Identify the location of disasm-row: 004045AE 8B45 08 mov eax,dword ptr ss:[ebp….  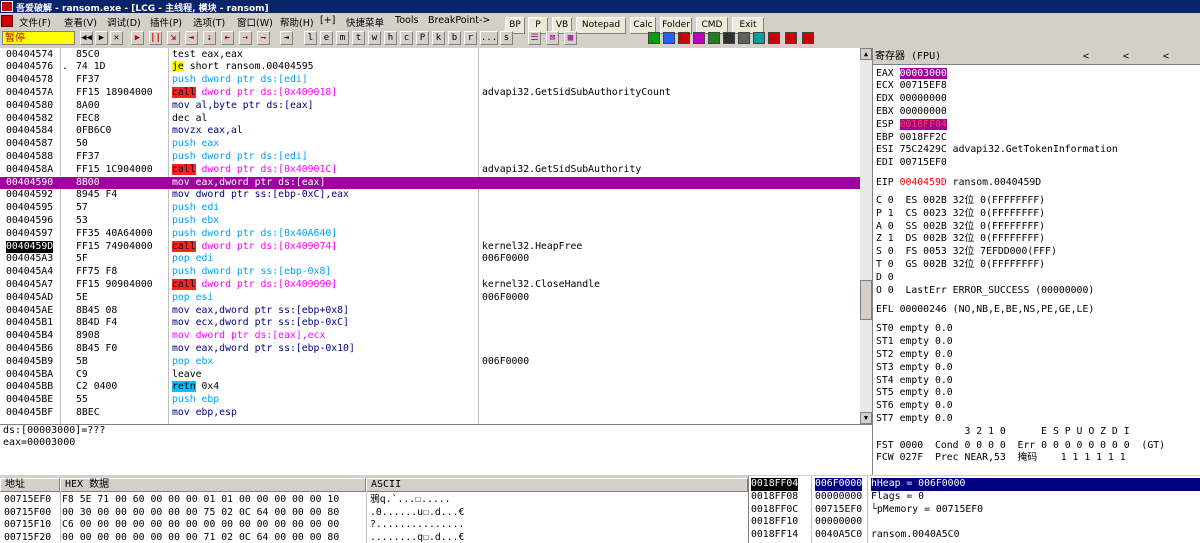
(430, 311).